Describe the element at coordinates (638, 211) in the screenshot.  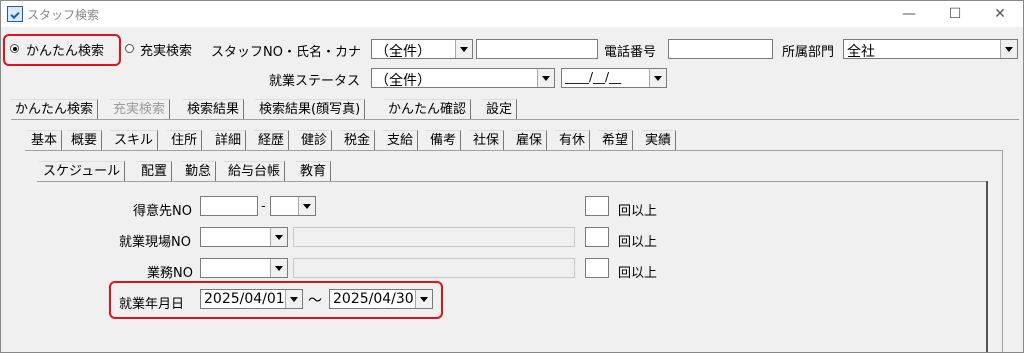
I see `client-times-label: 回以上` at that location.